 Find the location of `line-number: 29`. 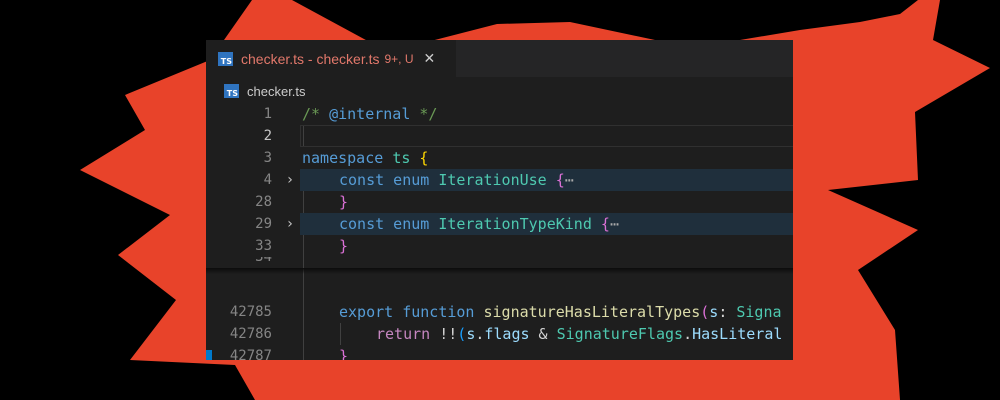

line-number: 29 is located at coordinates (263, 224).